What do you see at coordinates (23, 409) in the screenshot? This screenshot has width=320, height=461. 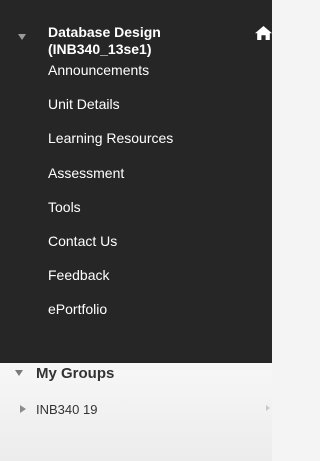 I see `caret-right-icon` at bounding box center [23, 409].